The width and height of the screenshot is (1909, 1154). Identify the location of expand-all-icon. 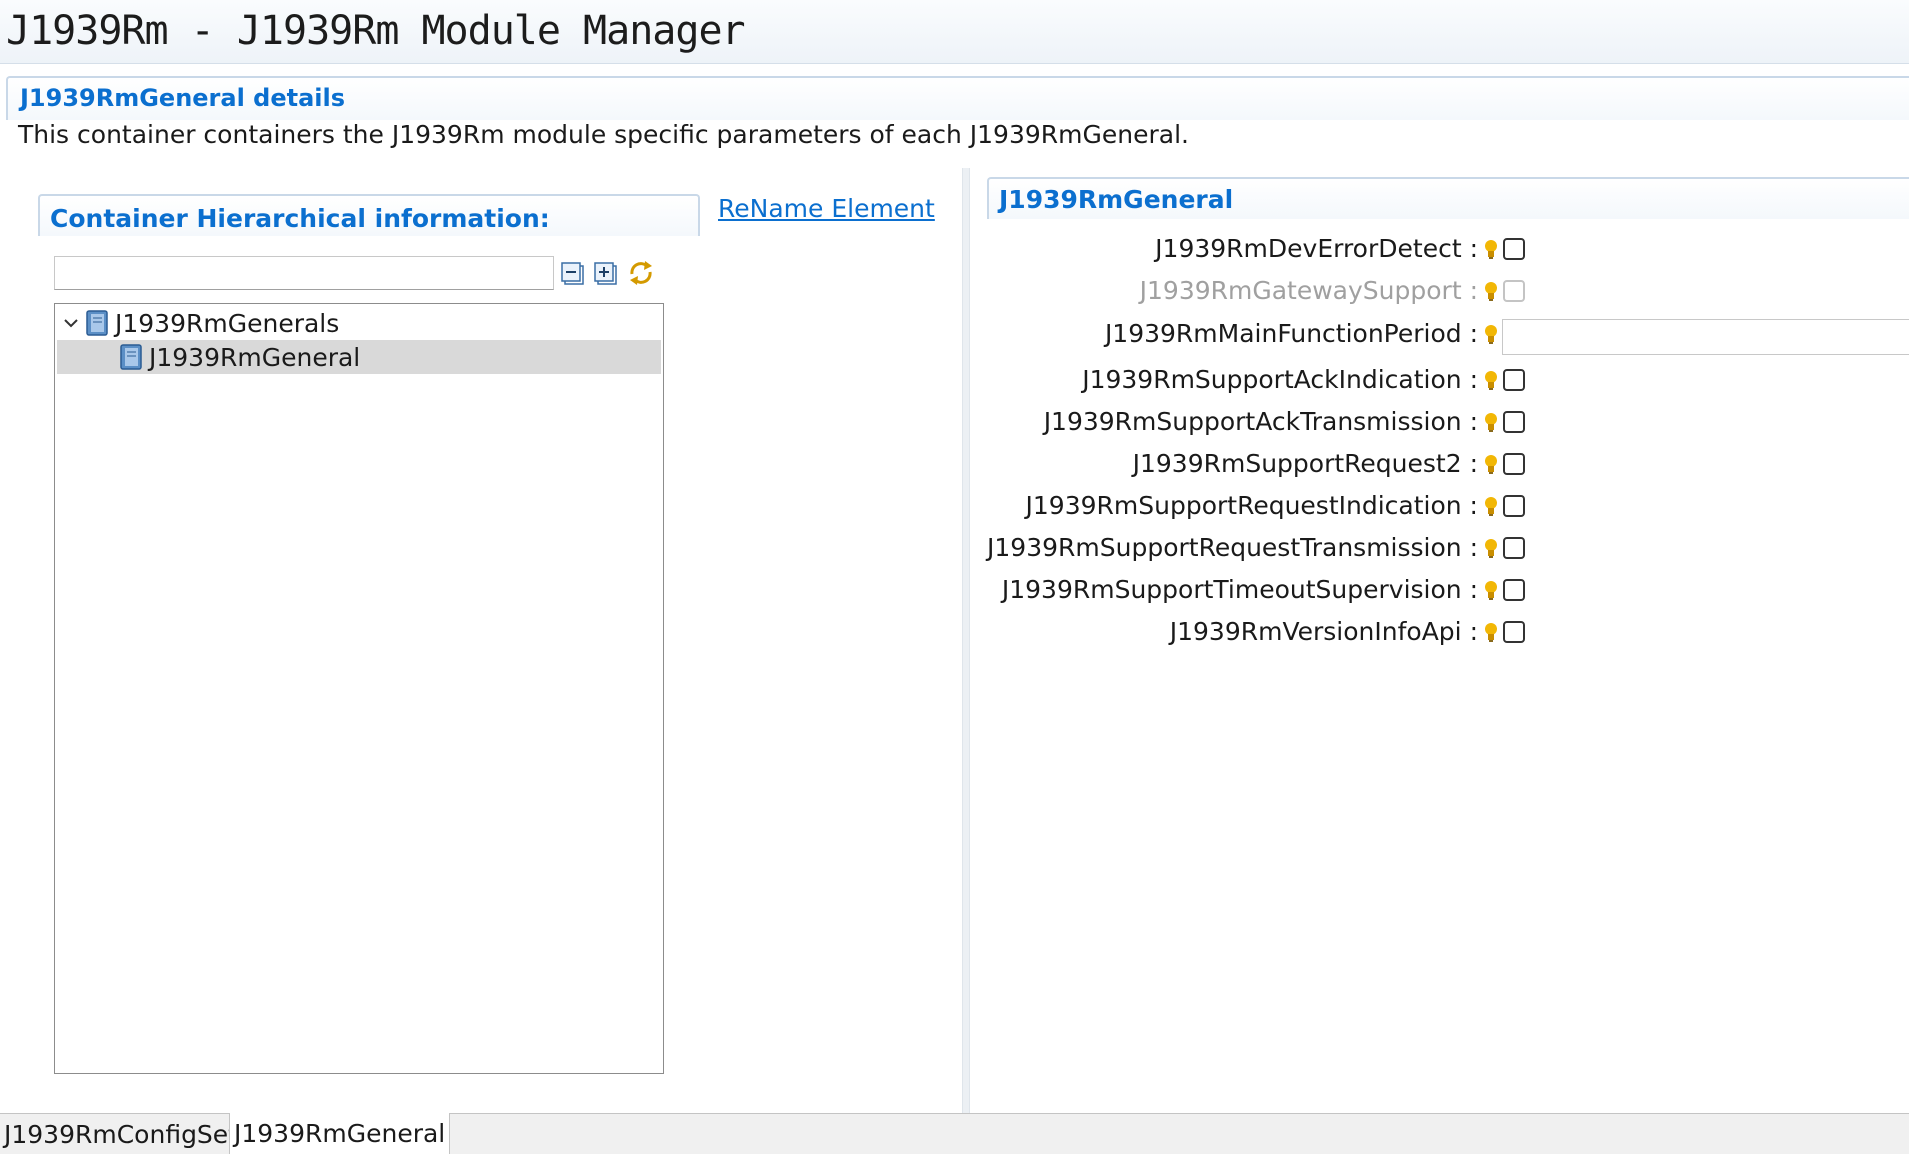
(608, 273).